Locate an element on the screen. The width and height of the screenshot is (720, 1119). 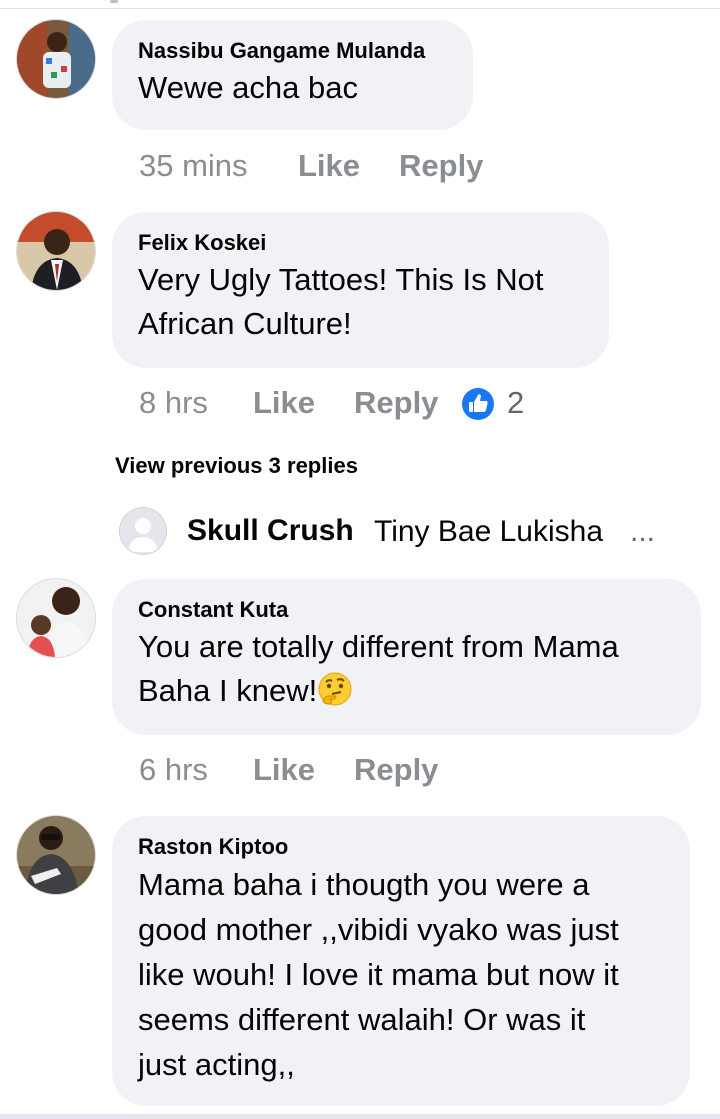
top-divider is located at coordinates (360, 8).